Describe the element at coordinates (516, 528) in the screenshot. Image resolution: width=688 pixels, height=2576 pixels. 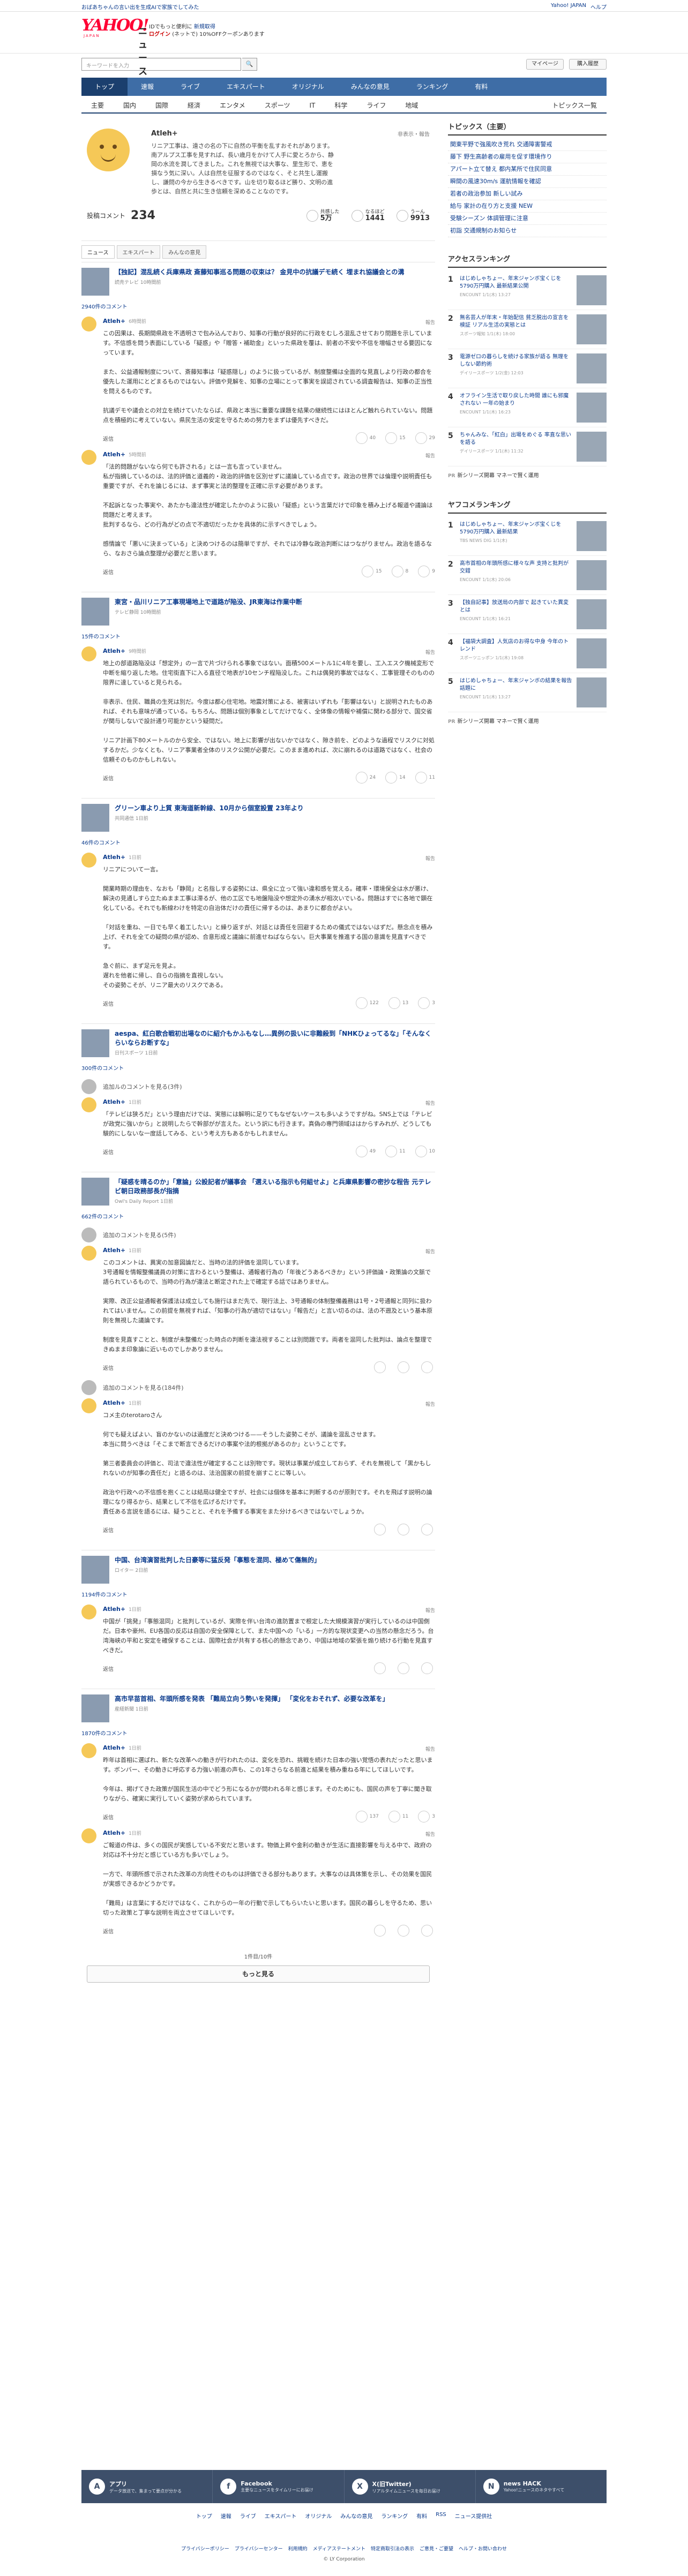
I see `rank-title: はじめしゃちょー、年末ジャンボ宝くじを5790万円購入 最新結果` at that location.